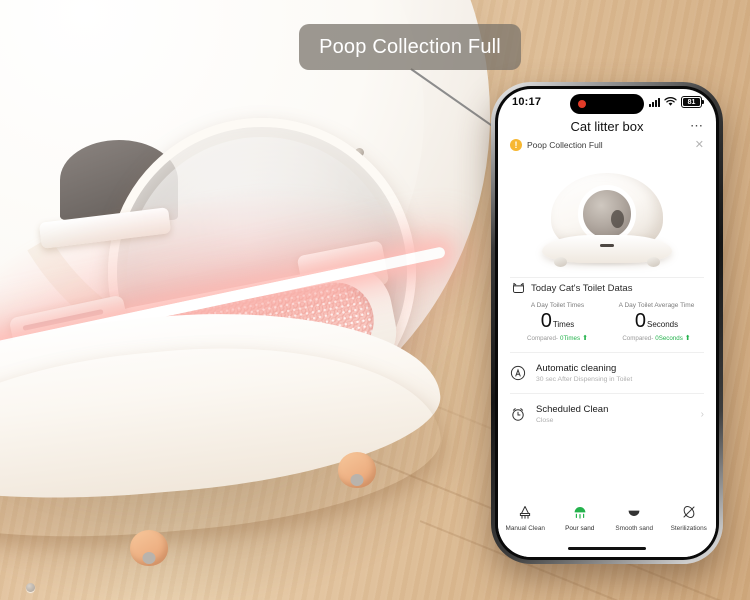  I want to click on tab-smooth-sand: Smooth sand, so click(634, 517).